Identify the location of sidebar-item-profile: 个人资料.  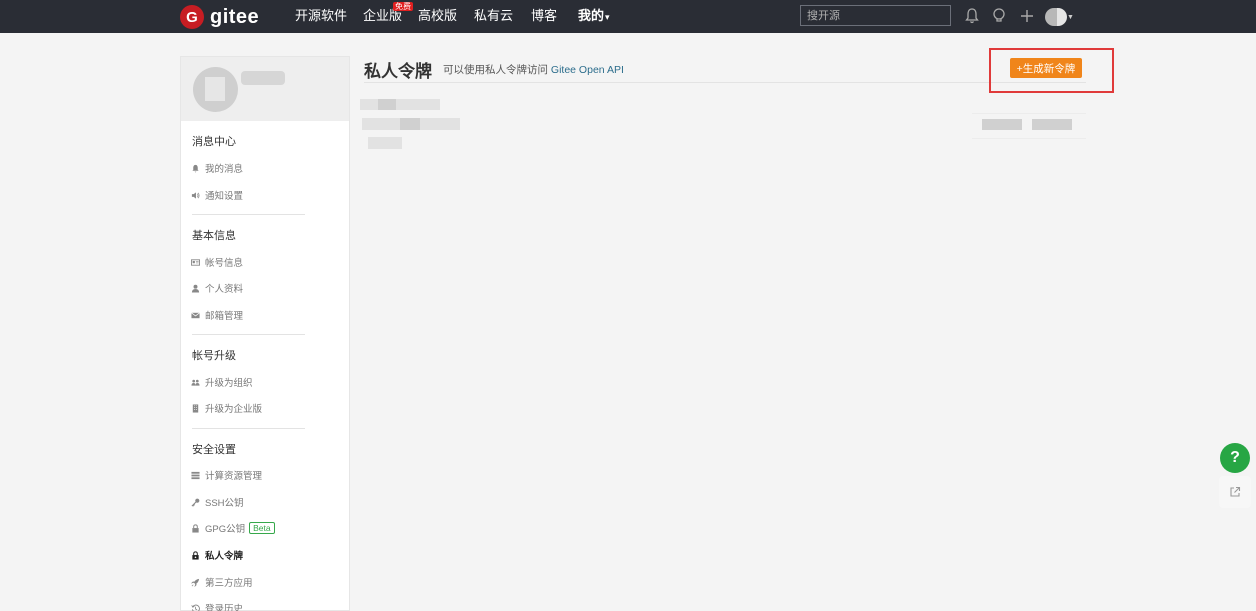
(217, 288).